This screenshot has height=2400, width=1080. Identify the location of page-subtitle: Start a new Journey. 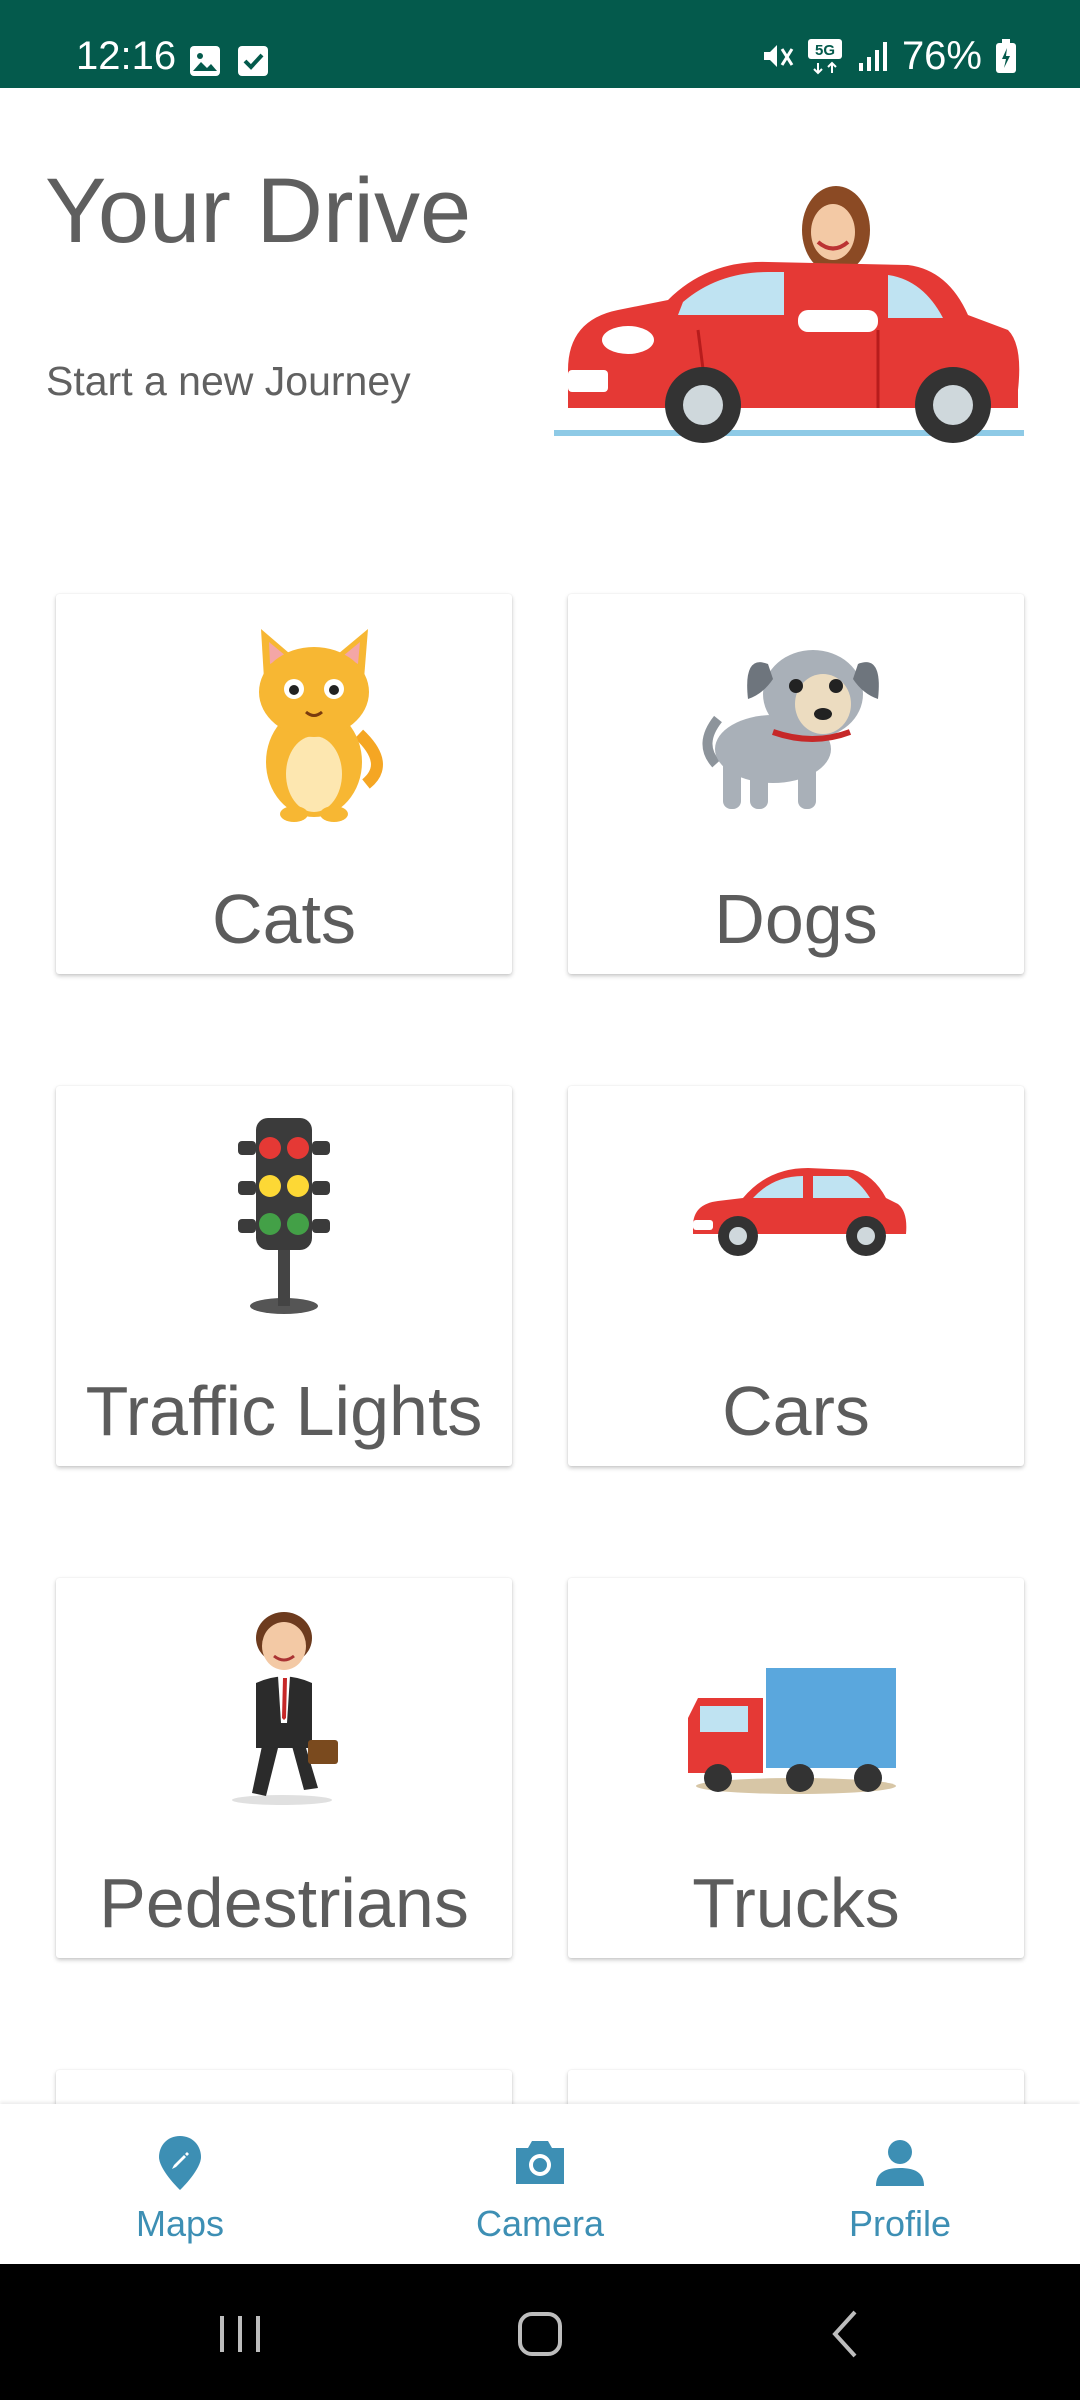
(228, 381).